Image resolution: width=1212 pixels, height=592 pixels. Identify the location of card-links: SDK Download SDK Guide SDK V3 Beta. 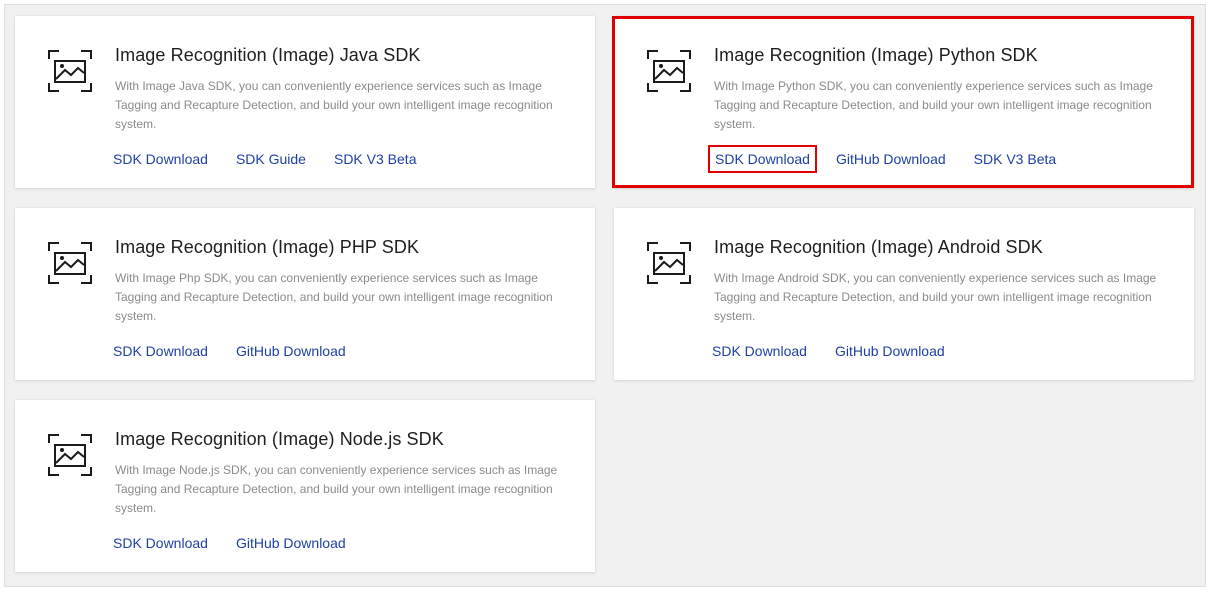
(277, 159).